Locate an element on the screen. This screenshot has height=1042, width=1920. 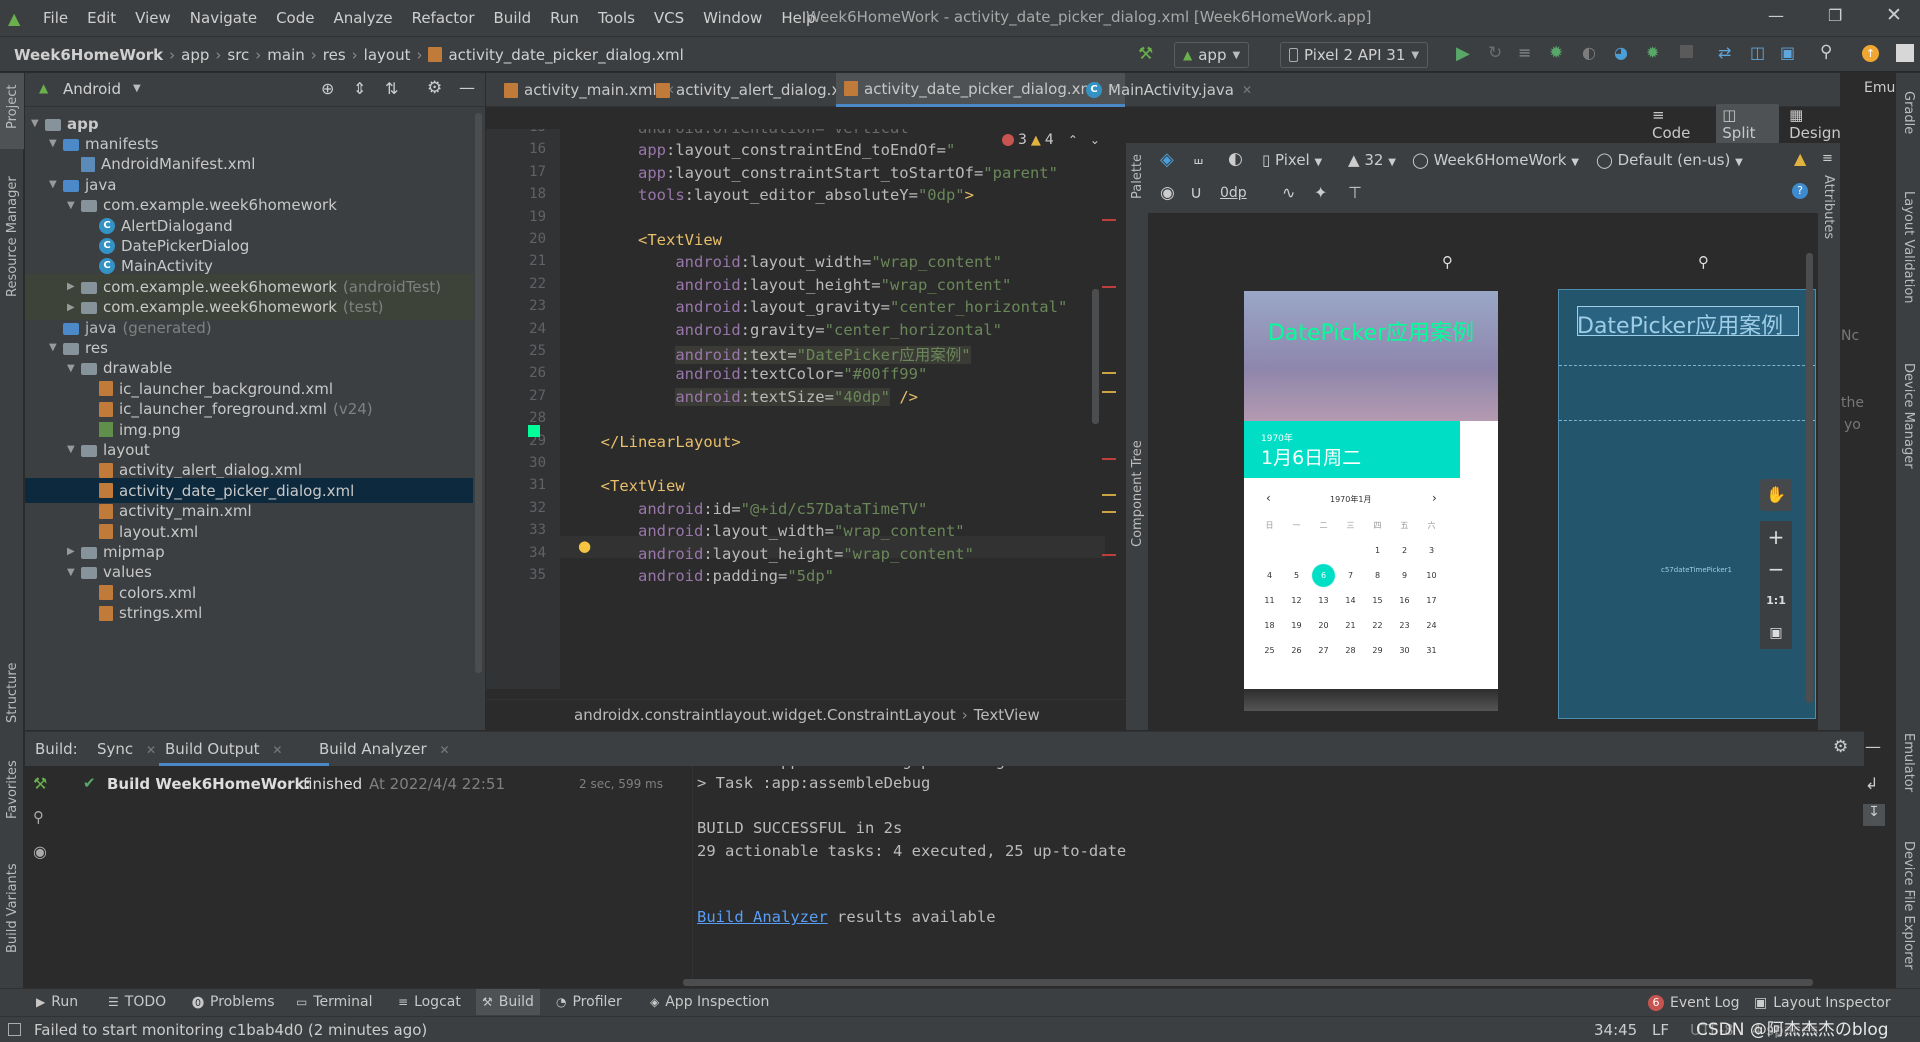
calendar-day: 4 is located at coordinates (1269, 575).